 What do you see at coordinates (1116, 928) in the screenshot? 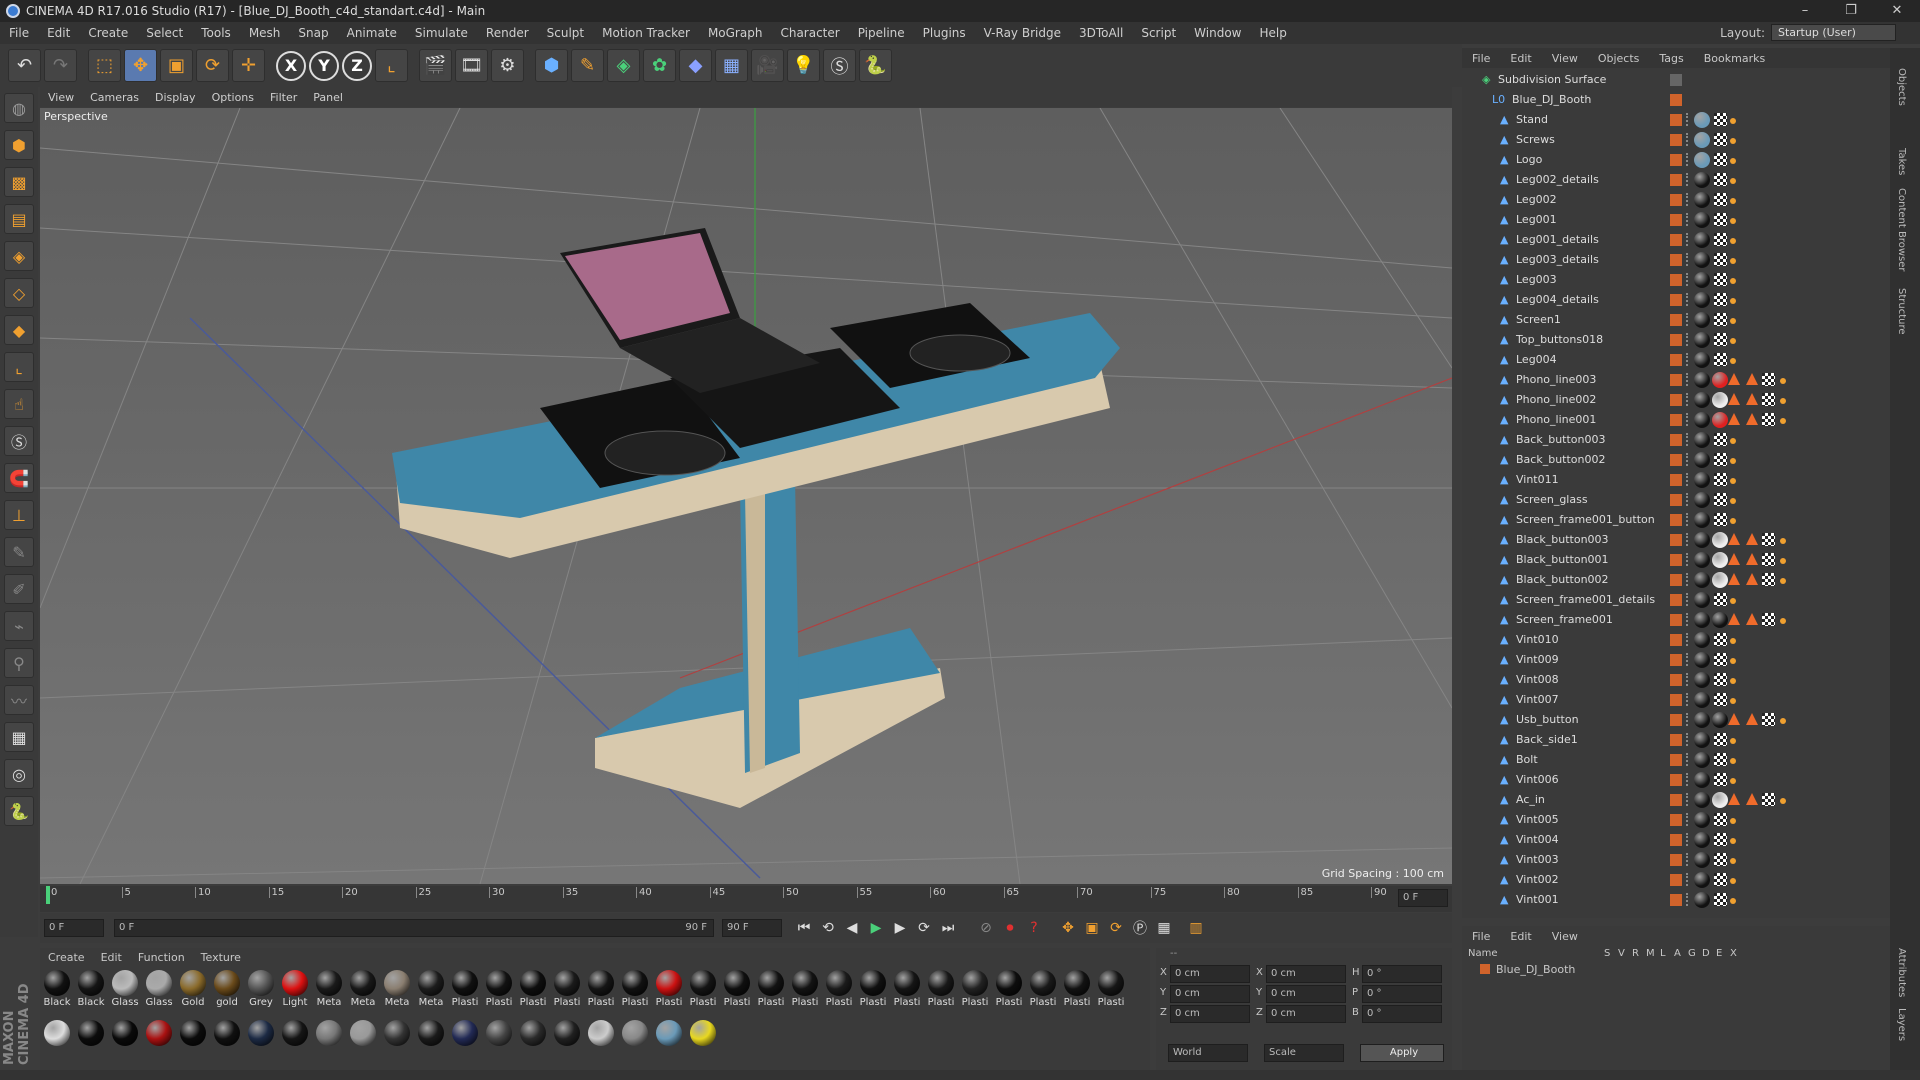
I see `key-rotation-icon: ⟳` at bounding box center [1116, 928].